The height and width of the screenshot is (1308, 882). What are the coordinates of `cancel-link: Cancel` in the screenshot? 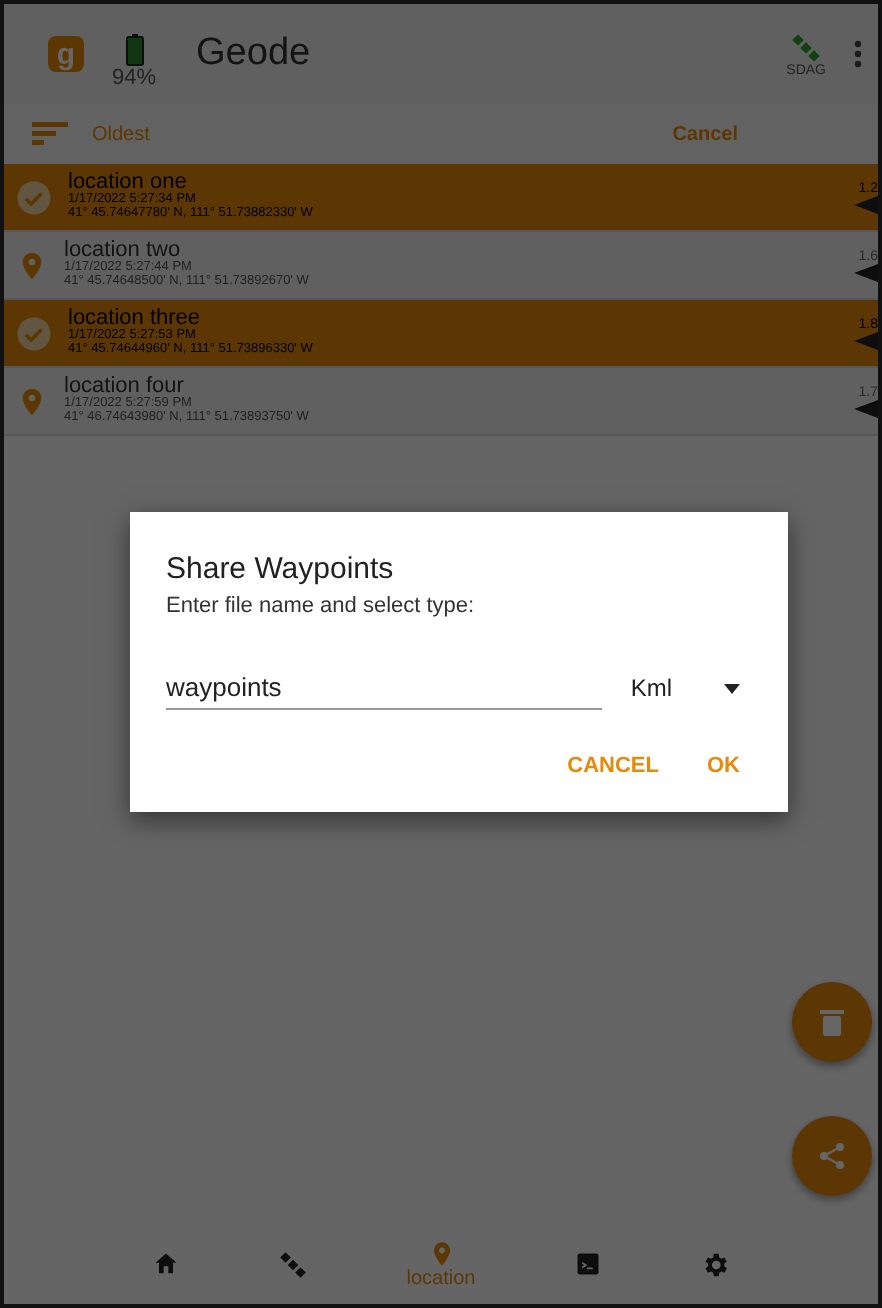 It's located at (705, 134).